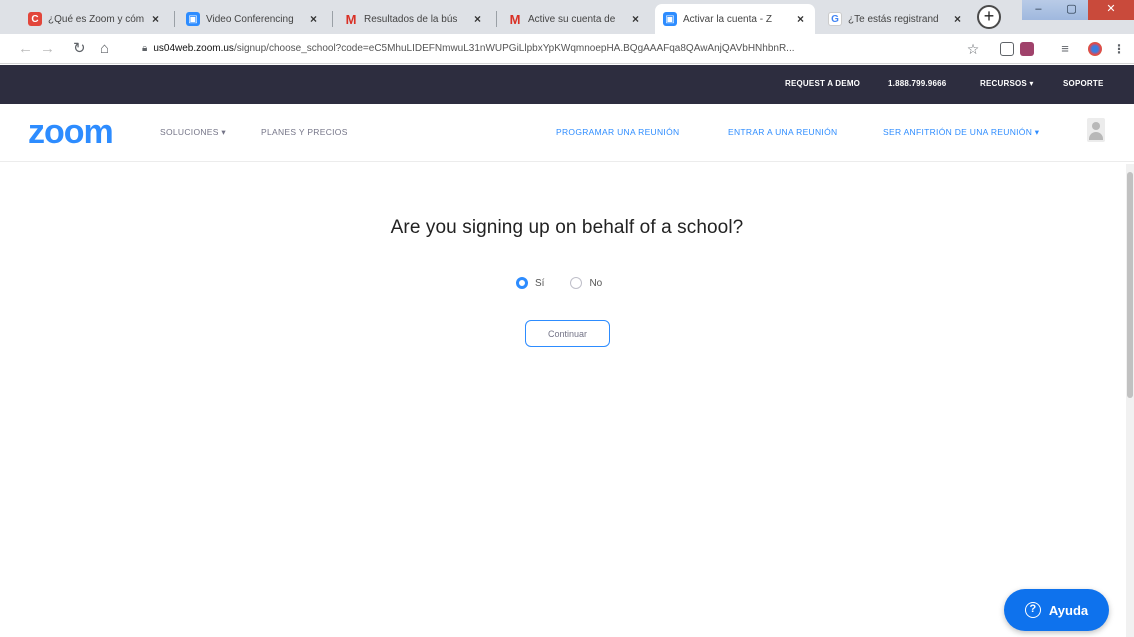 This screenshot has height=637, width=1134. Describe the element at coordinates (567, 333) in the screenshot. I see `continue-button: Continuar` at that location.